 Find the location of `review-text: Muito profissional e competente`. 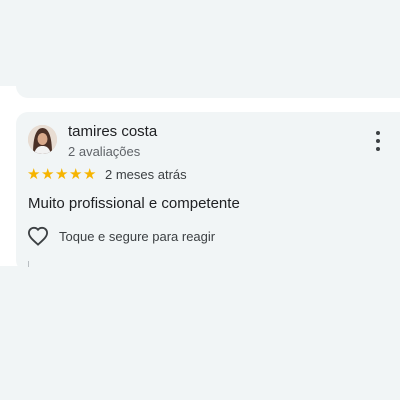

review-text: Muito profissional e competente is located at coordinates (134, 203).